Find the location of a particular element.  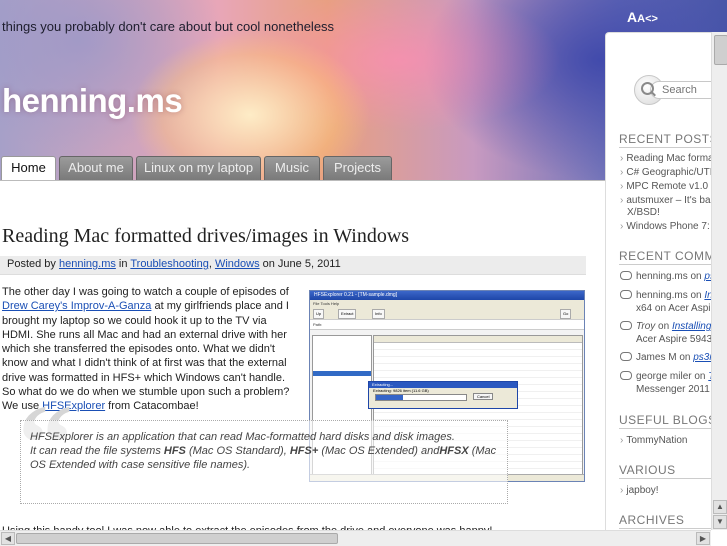

blog-link-item: › TommyNation is located at coordinates (653, 441).